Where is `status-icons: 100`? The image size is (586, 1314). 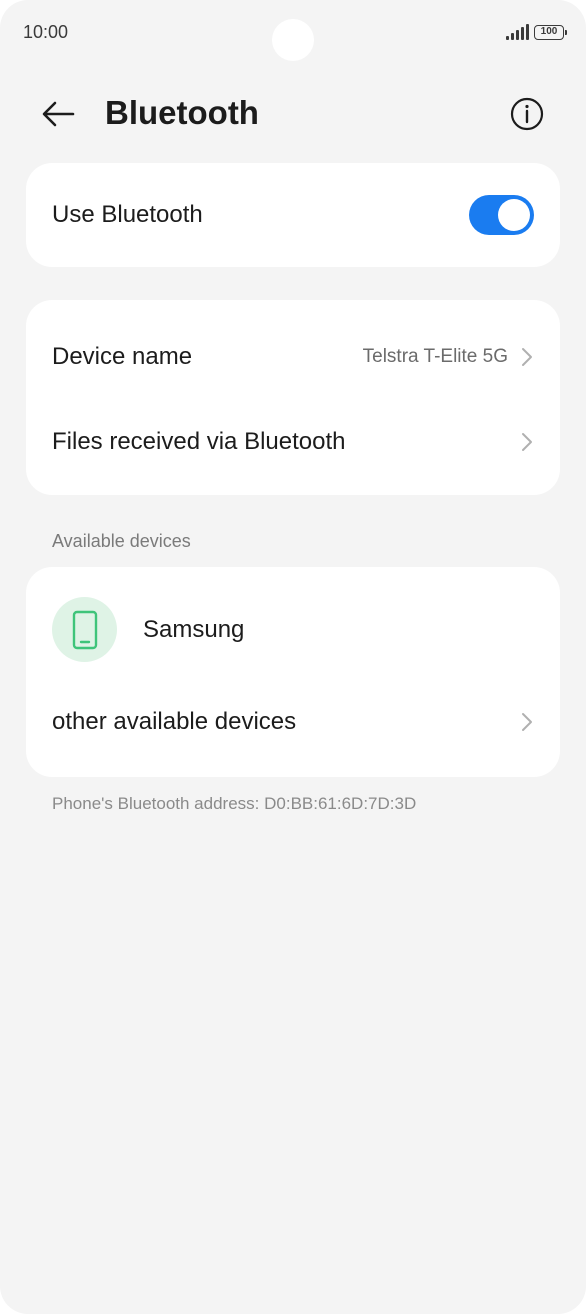 status-icons: 100 is located at coordinates (536, 32).